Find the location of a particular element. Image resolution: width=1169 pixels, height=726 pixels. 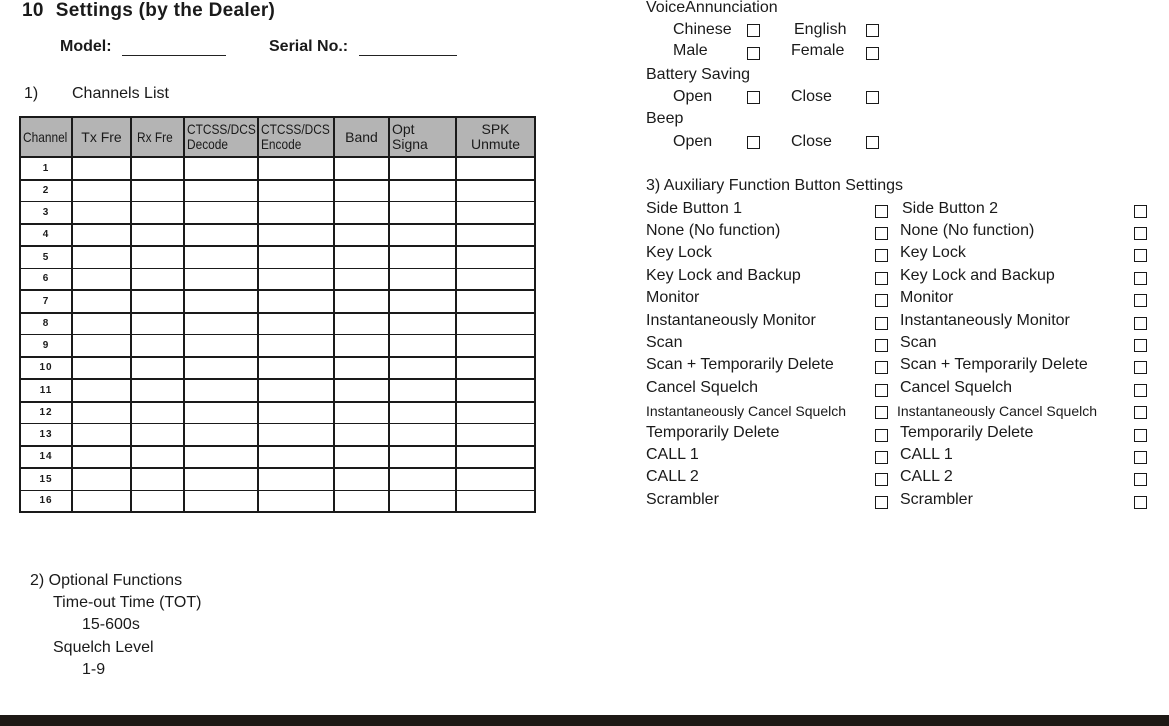

side-button-2-checkbox is located at coordinates (1140, 211).